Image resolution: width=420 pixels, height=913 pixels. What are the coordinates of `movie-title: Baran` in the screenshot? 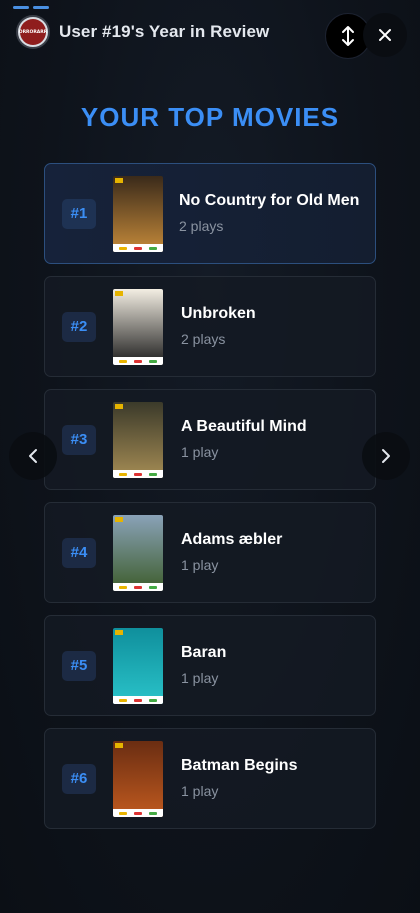 It's located at (204, 652).